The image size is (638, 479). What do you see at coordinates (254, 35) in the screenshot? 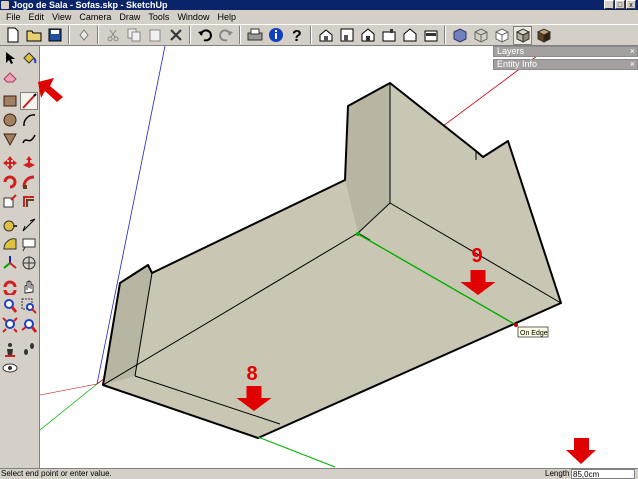
I see `print-icon` at bounding box center [254, 35].